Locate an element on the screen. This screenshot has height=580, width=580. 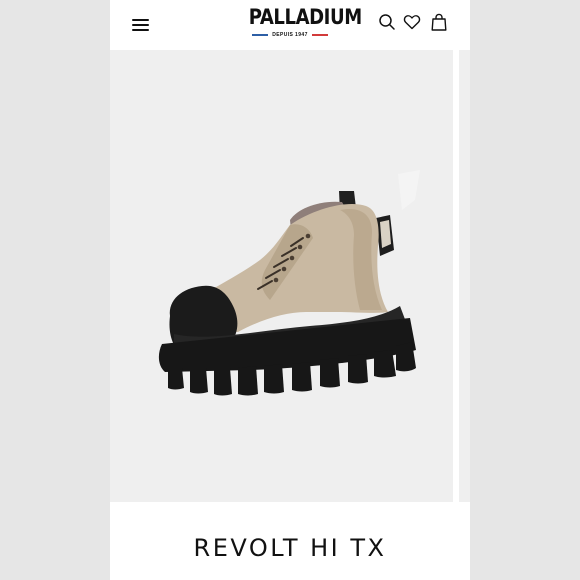
next-image-peek is located at coordinates (464, 276).